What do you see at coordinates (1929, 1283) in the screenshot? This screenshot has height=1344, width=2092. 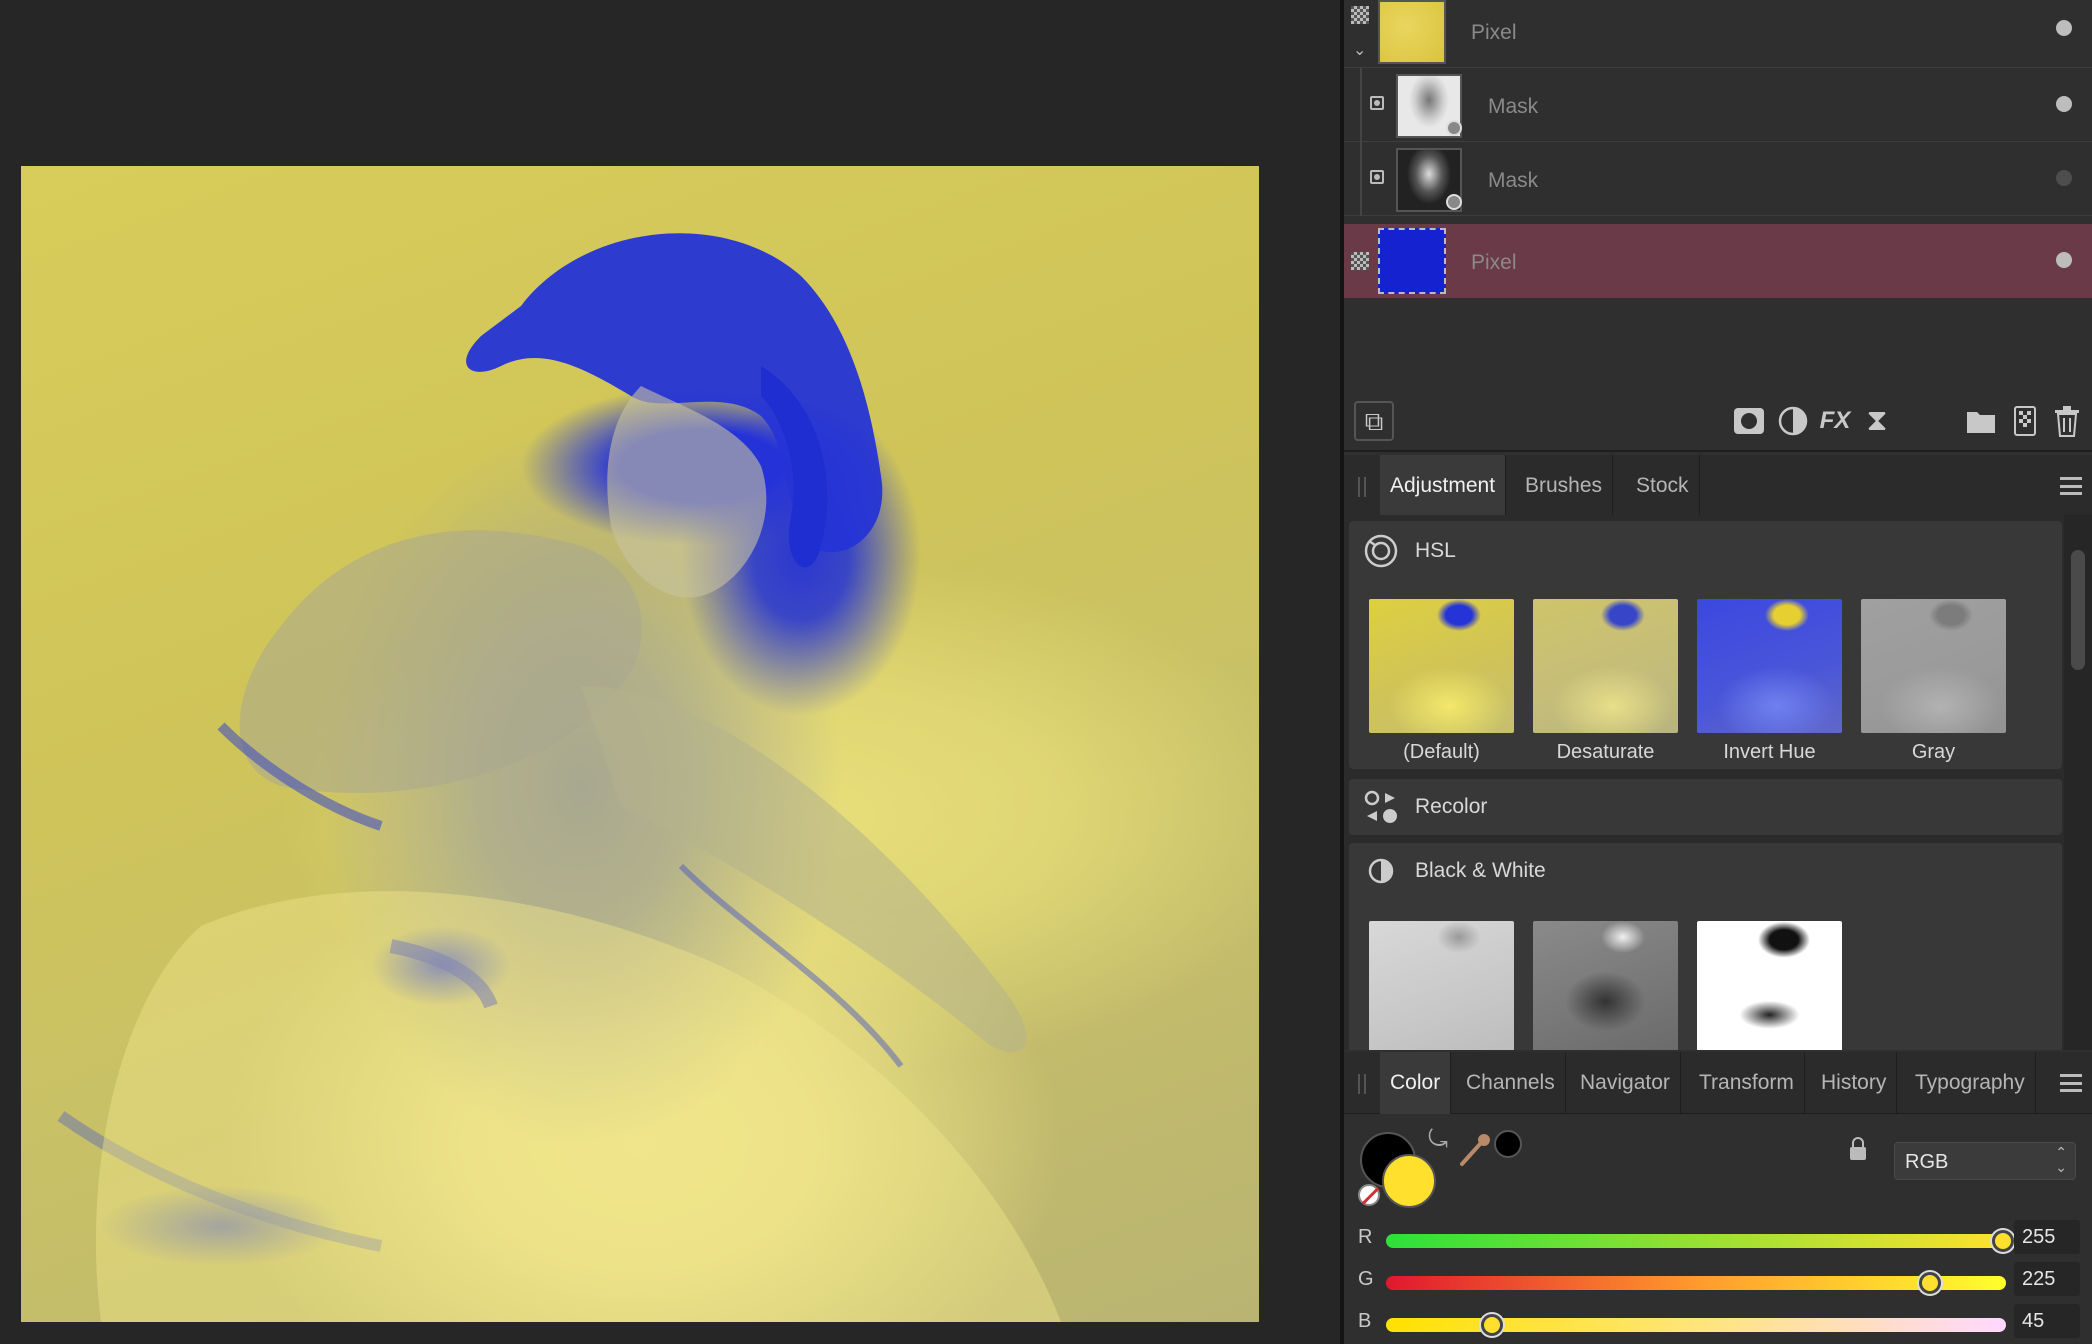 I see `green-slider-knob` at bounding box center [1929, 1283].